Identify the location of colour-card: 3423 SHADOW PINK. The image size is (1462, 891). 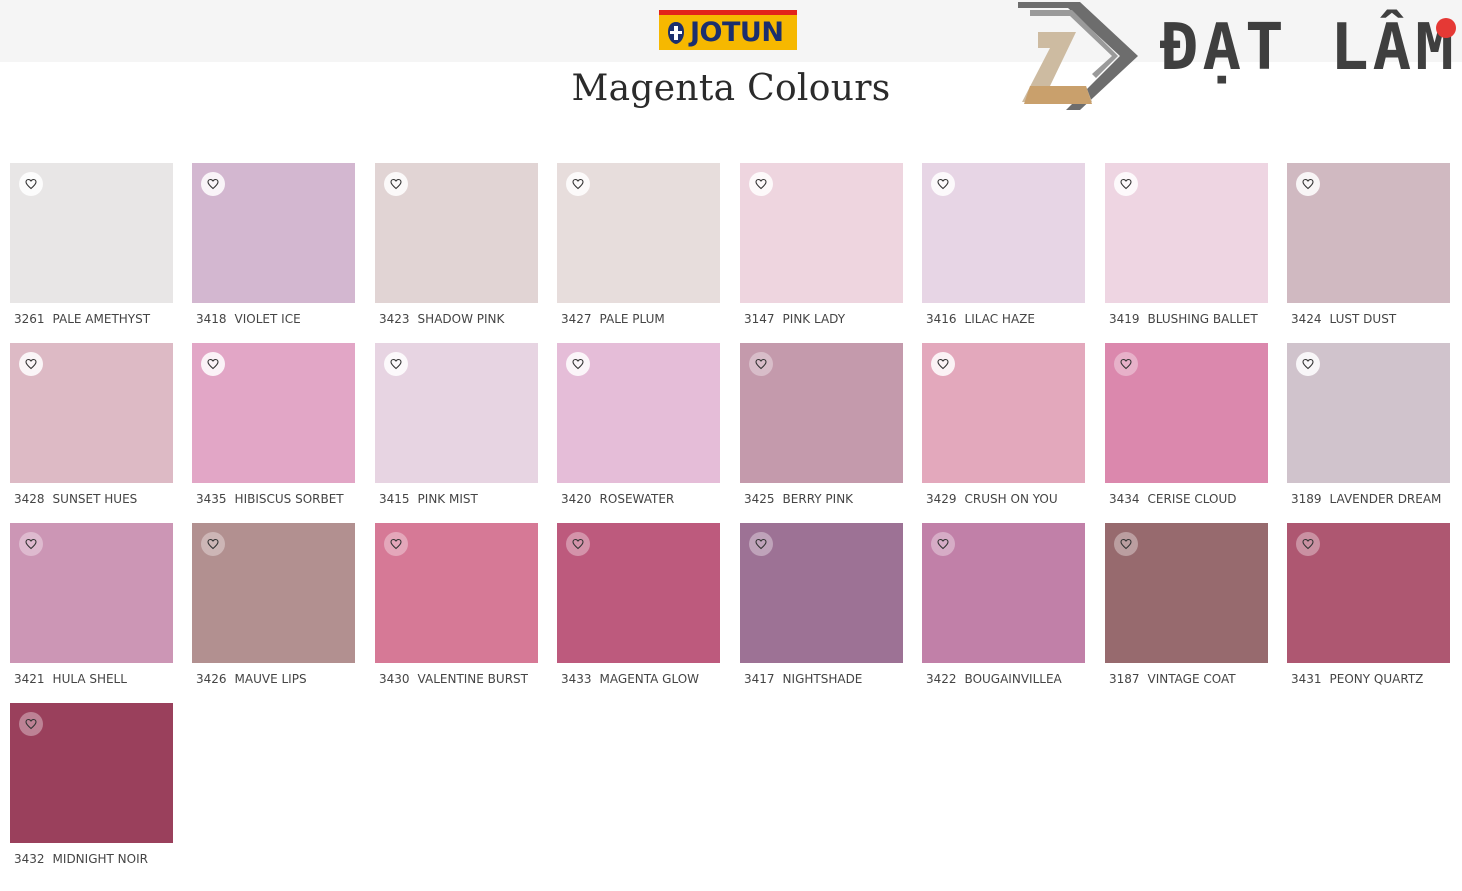
(456, 250).